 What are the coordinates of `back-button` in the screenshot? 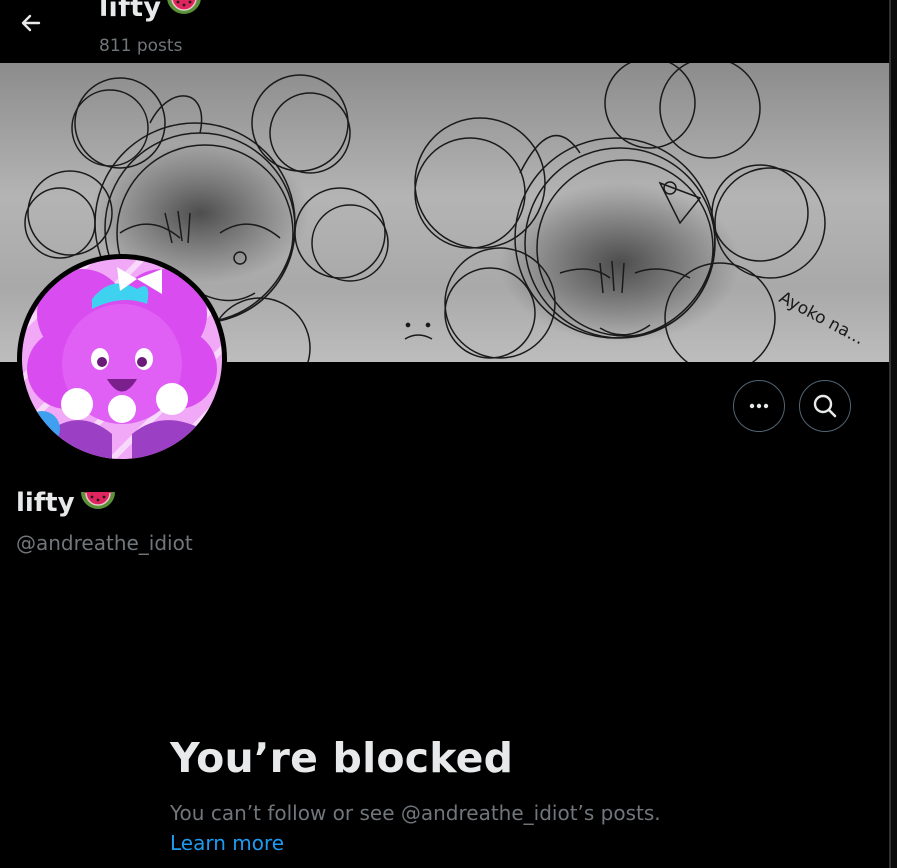 It's located at (31, 23).